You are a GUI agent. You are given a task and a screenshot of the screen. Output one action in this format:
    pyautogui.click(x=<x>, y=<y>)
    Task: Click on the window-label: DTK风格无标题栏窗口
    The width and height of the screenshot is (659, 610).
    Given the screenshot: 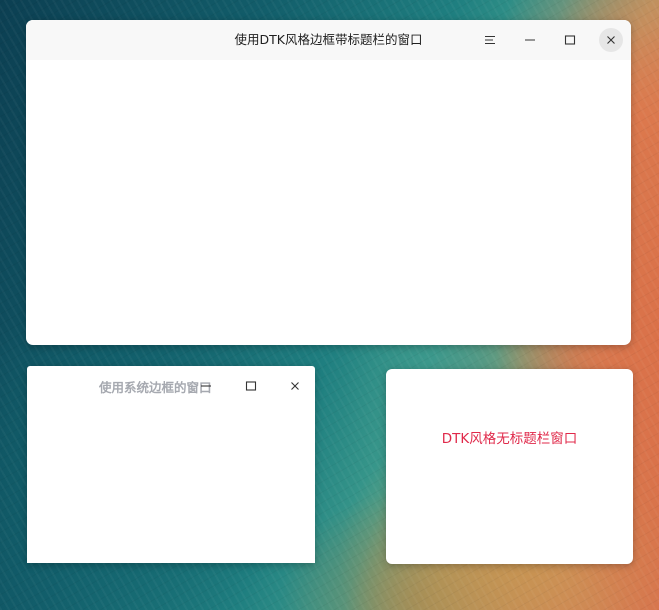 What is the action you would take?
    pyautogui.click(x=509, y=439)
    